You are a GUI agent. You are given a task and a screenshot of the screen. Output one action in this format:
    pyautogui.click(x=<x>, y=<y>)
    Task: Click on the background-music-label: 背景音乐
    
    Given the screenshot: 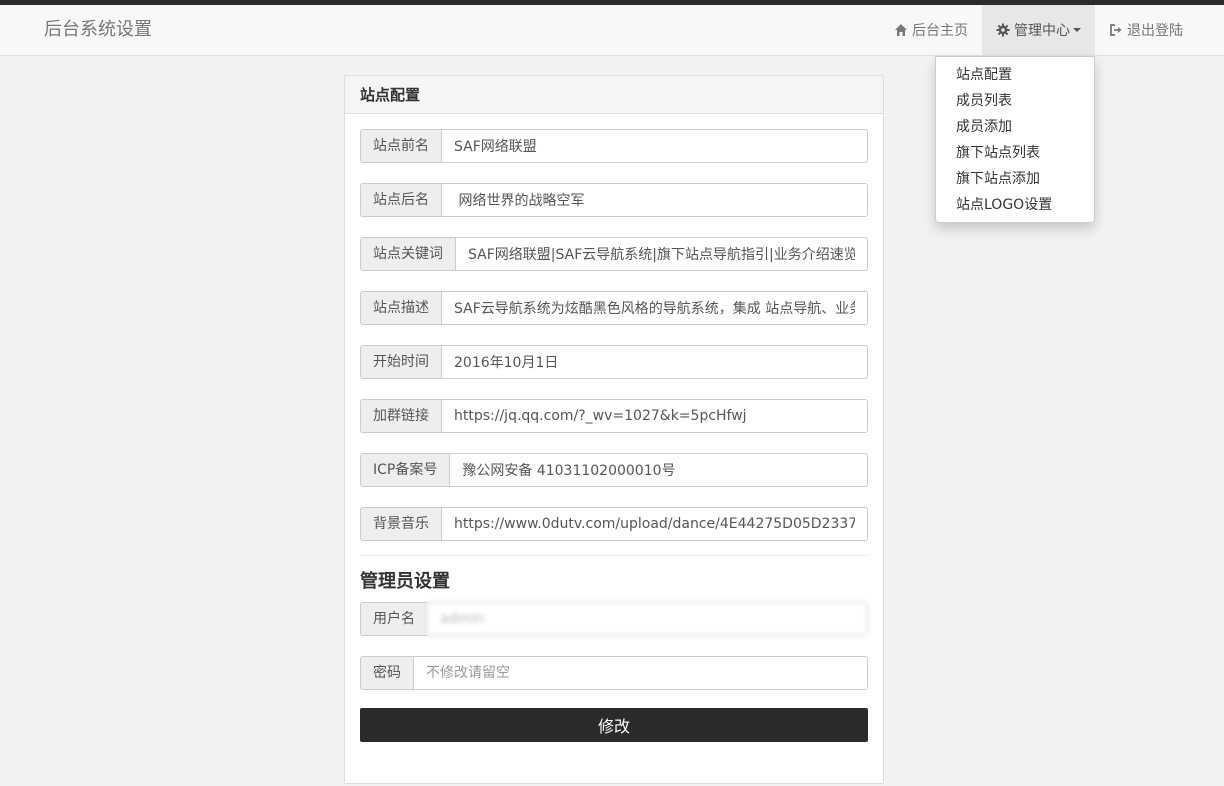 What is the action you would take?
    pyautogui.click(x=400, y=524)
    